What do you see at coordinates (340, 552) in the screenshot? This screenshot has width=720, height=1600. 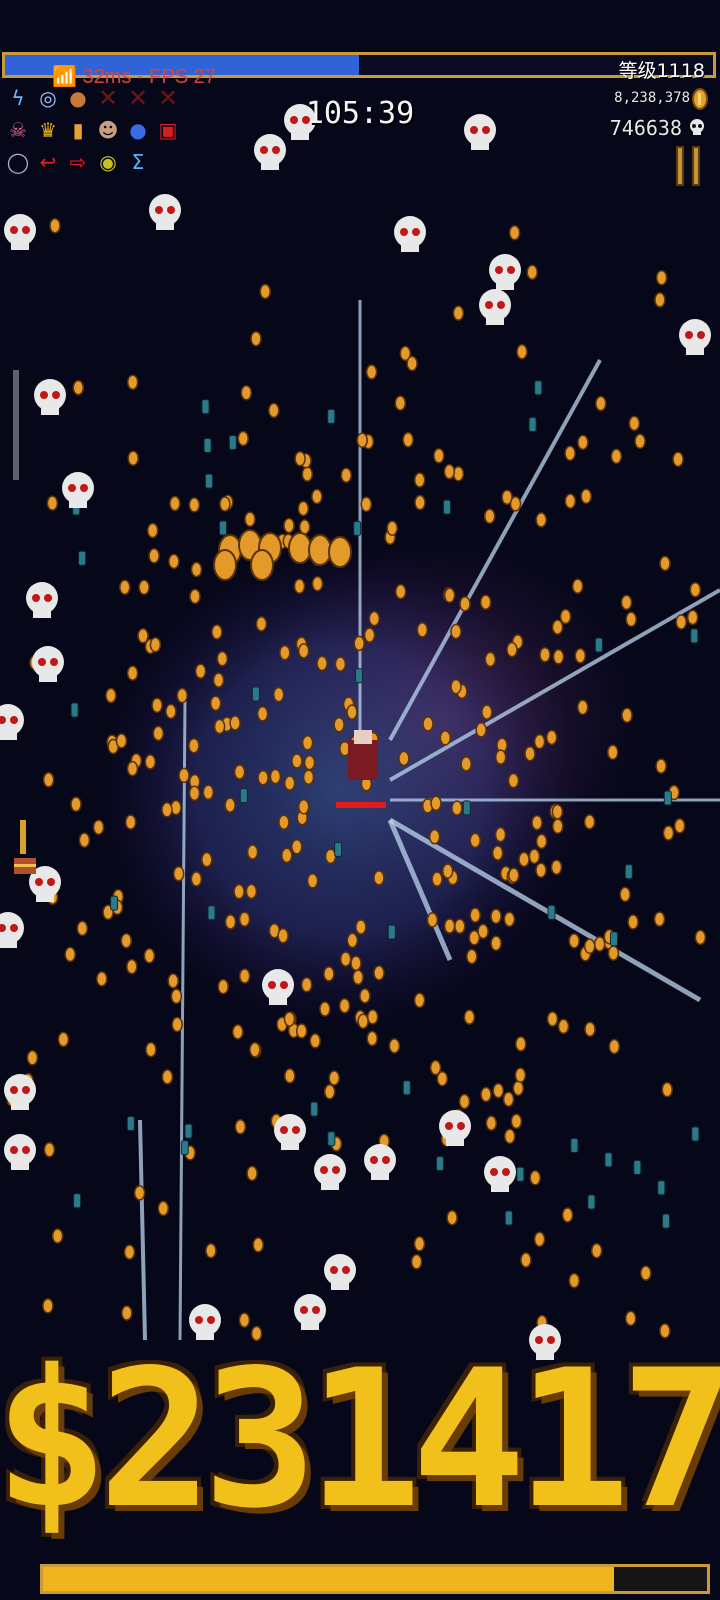 I see `gold-coin-large` at bounding box center [340, 552].